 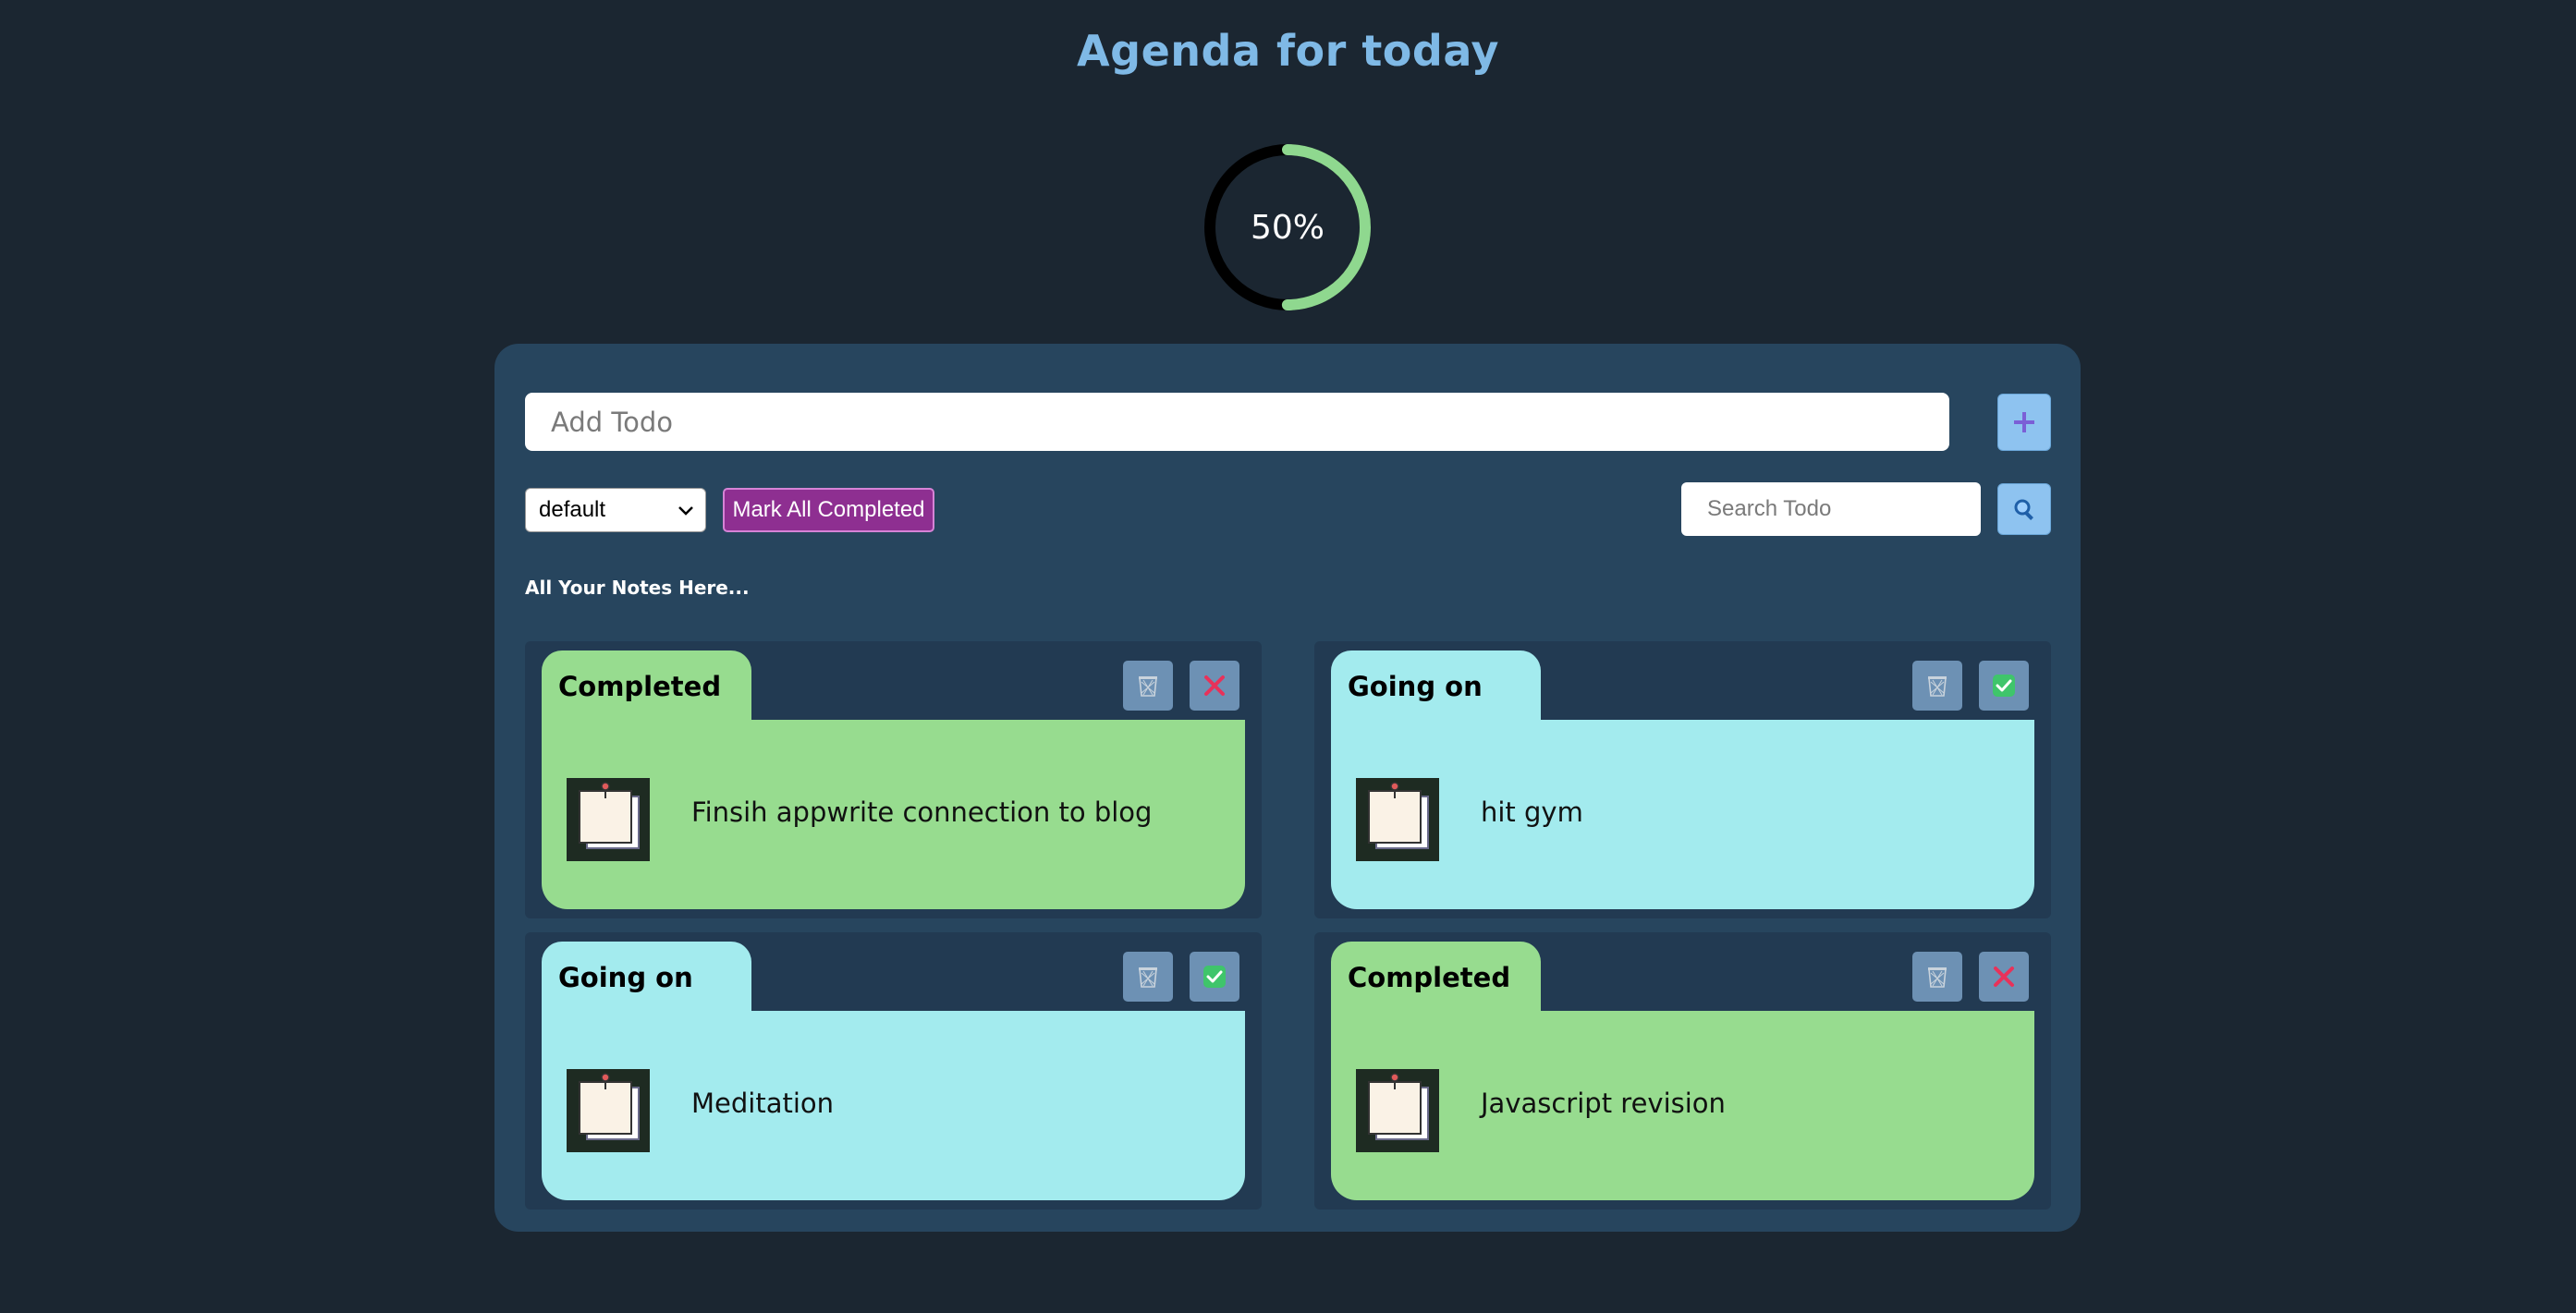 I want to click on filter-selected-value: default, so click(x=572, y=509).